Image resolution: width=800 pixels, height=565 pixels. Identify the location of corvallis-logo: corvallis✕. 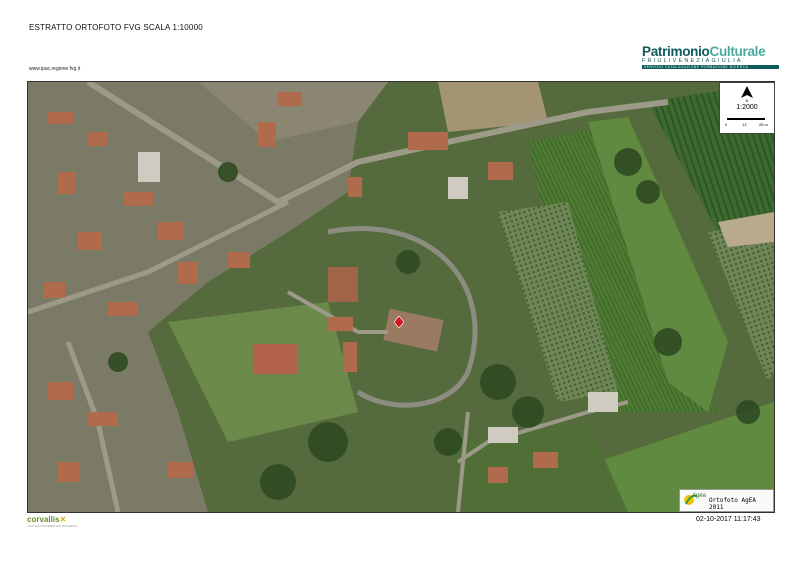
(47, 519).